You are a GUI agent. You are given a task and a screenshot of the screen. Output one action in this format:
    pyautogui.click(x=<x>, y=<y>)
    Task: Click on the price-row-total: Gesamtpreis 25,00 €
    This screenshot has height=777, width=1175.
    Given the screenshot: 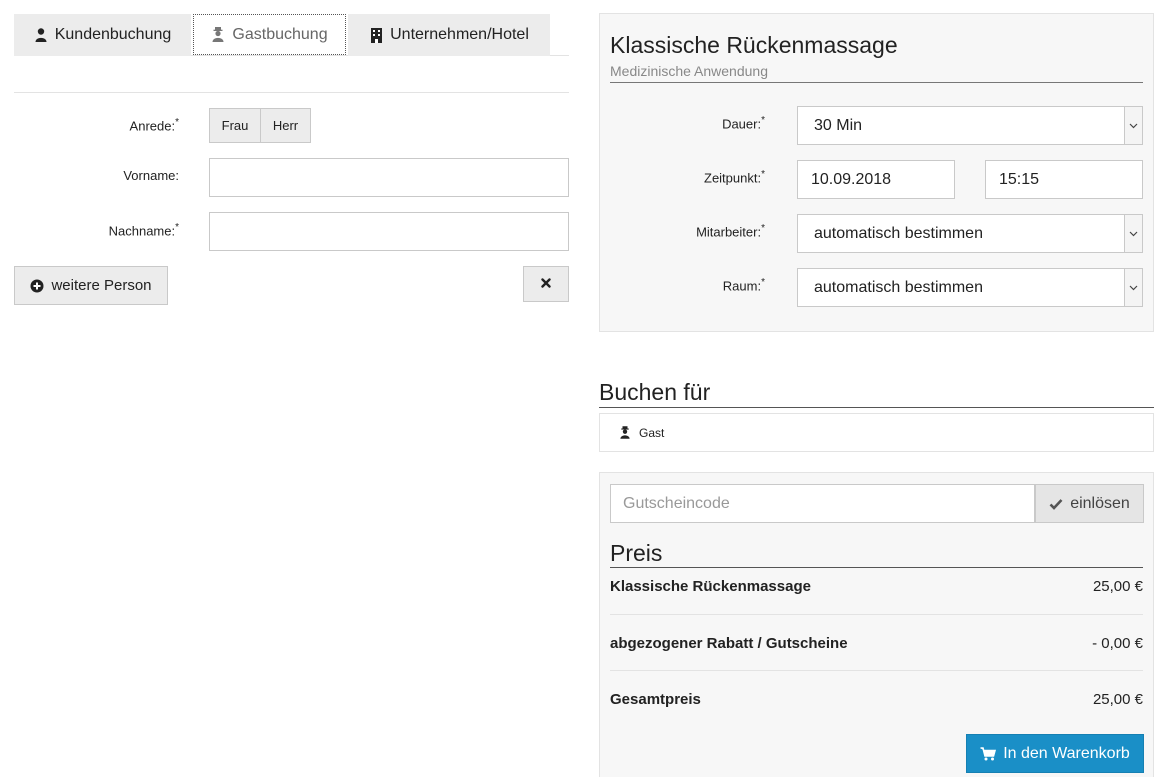 What is the action you would take?
    pyautogui.click(x=876, y=701)
    